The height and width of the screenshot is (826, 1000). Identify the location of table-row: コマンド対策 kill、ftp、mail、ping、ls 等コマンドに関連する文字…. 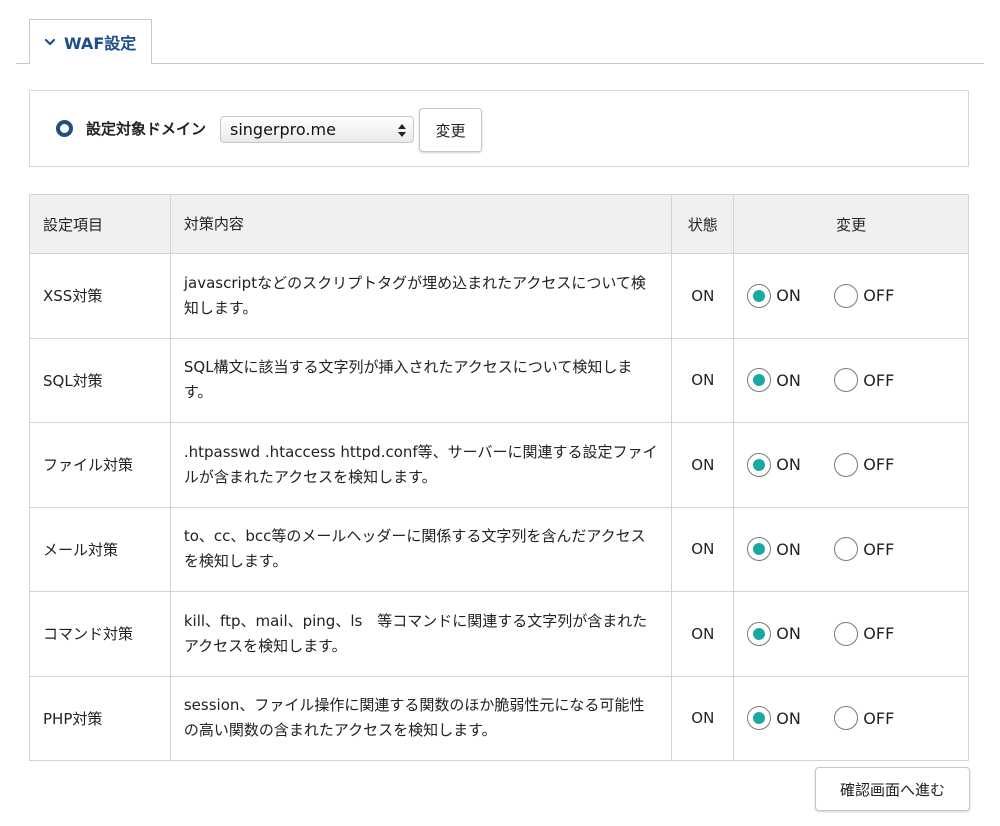
(499, 634).